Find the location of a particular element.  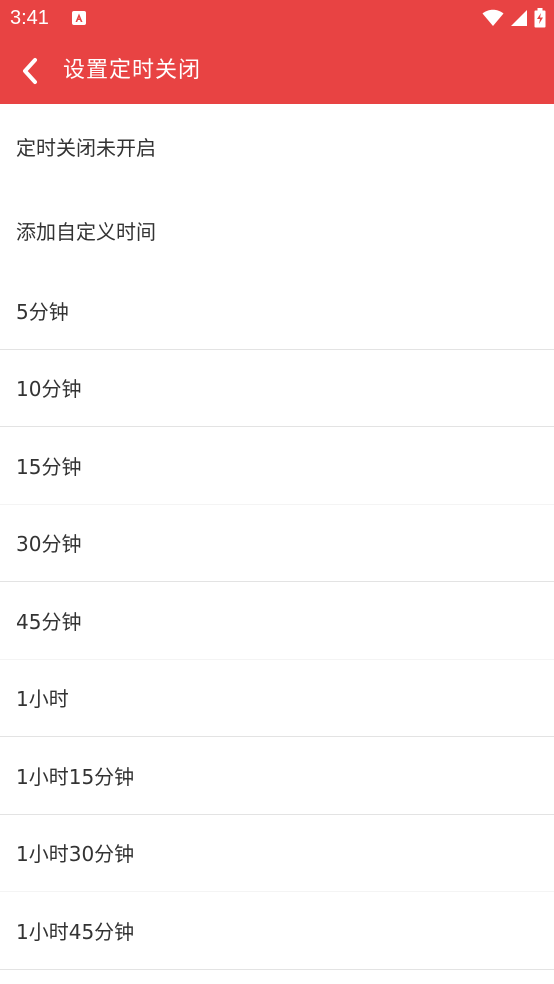

timer-option-label: 30分钟 is located at coordinates (49, 544).